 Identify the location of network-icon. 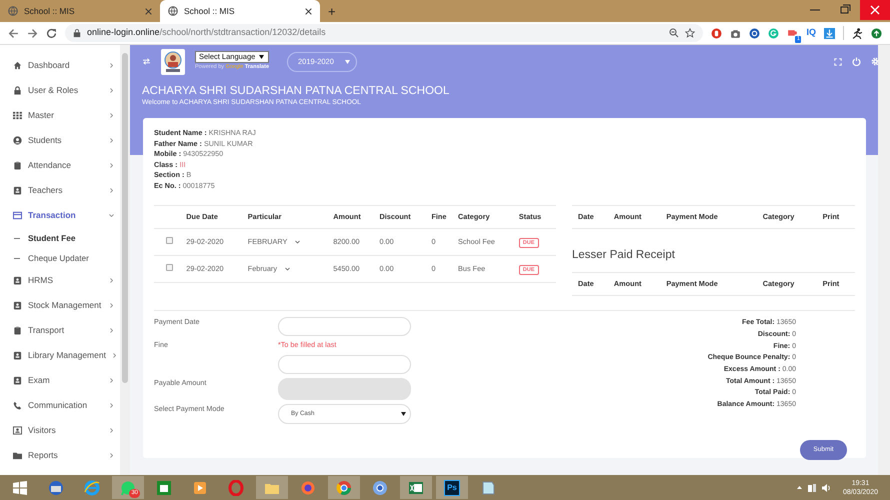
(811, 487).